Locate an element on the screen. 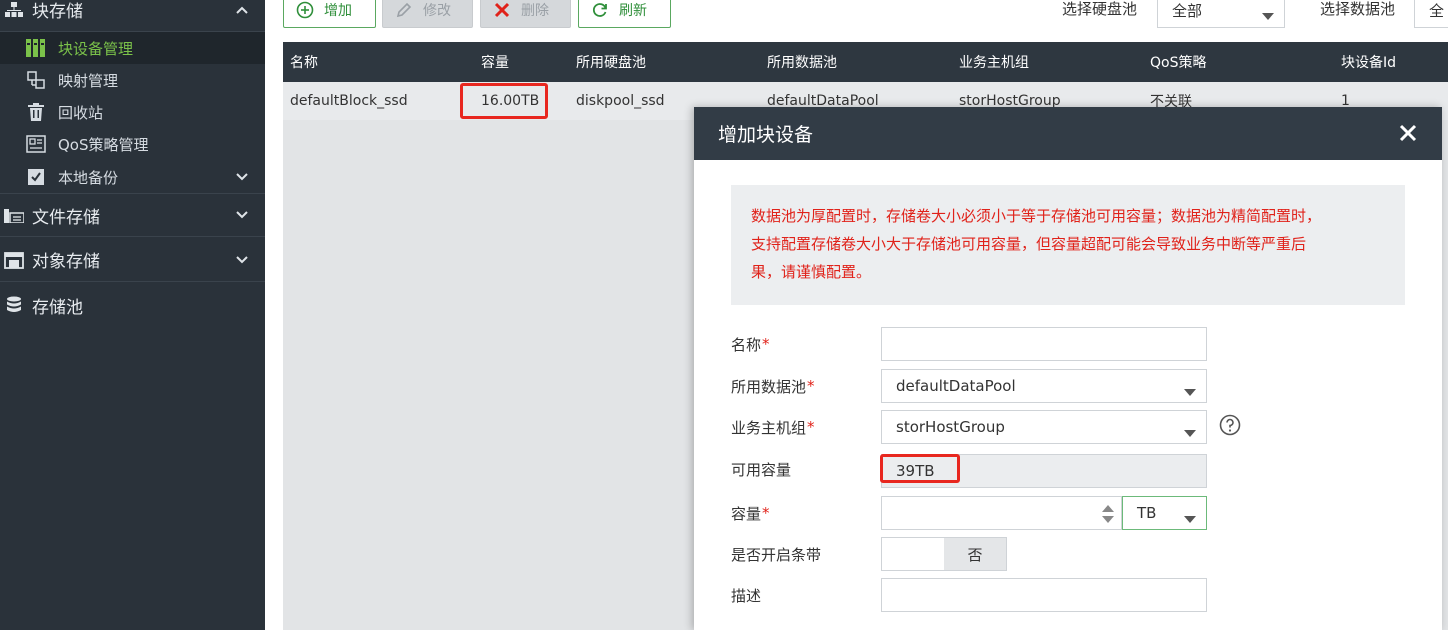 The height and width of the screenshot is (630, 1448). cell-name: defaultBlock_ssd is located at coordinates (349, 101).